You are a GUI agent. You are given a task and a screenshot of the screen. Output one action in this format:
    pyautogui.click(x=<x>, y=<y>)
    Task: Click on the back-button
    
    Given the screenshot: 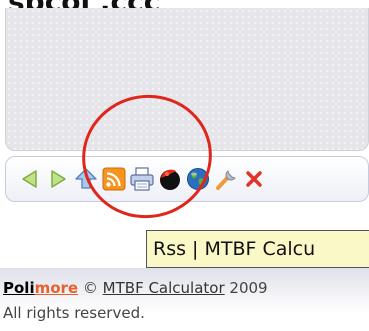 What is the action you would take?
    pyautogui.click(x=30, y=179)
    